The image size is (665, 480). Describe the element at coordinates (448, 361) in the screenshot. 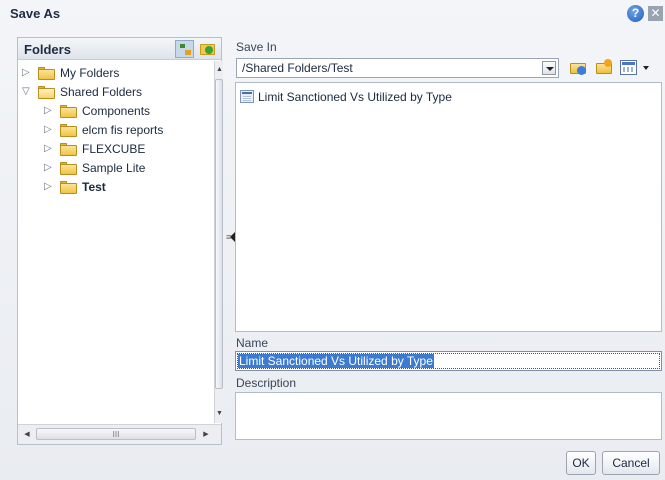

I see `name-input: Limit Sanctioned Vs Utilized by Type` at that location.